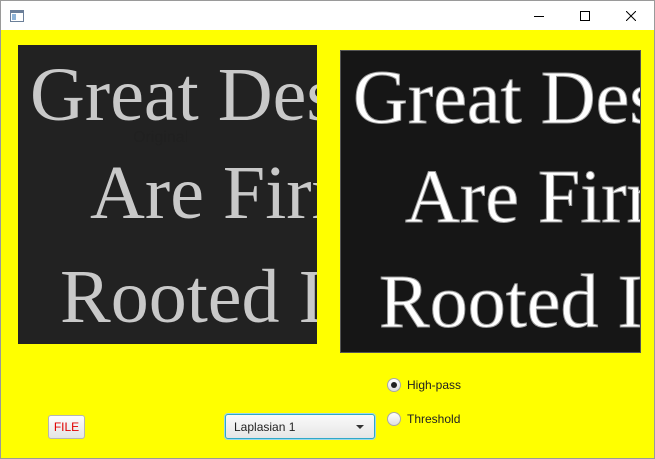  I want to click on filtered-text-line-1: Great Des, so click(496, 98).